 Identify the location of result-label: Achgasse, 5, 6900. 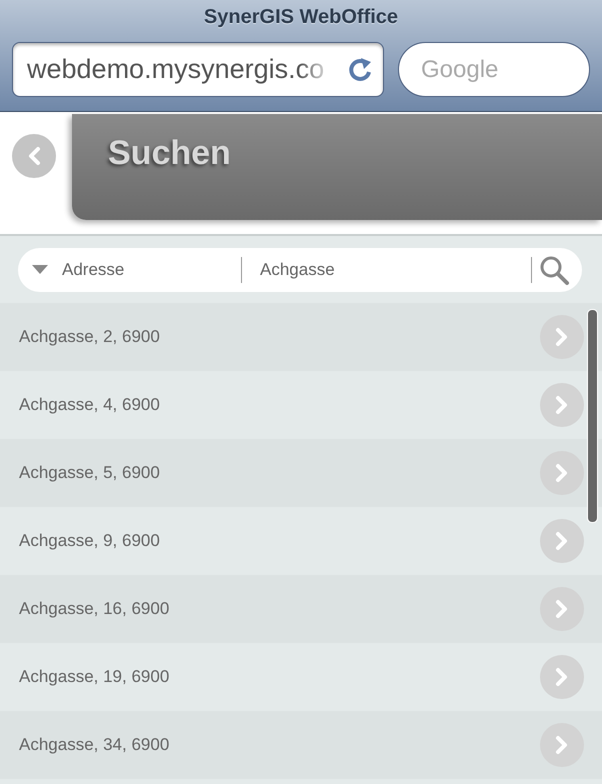
(90, 473).